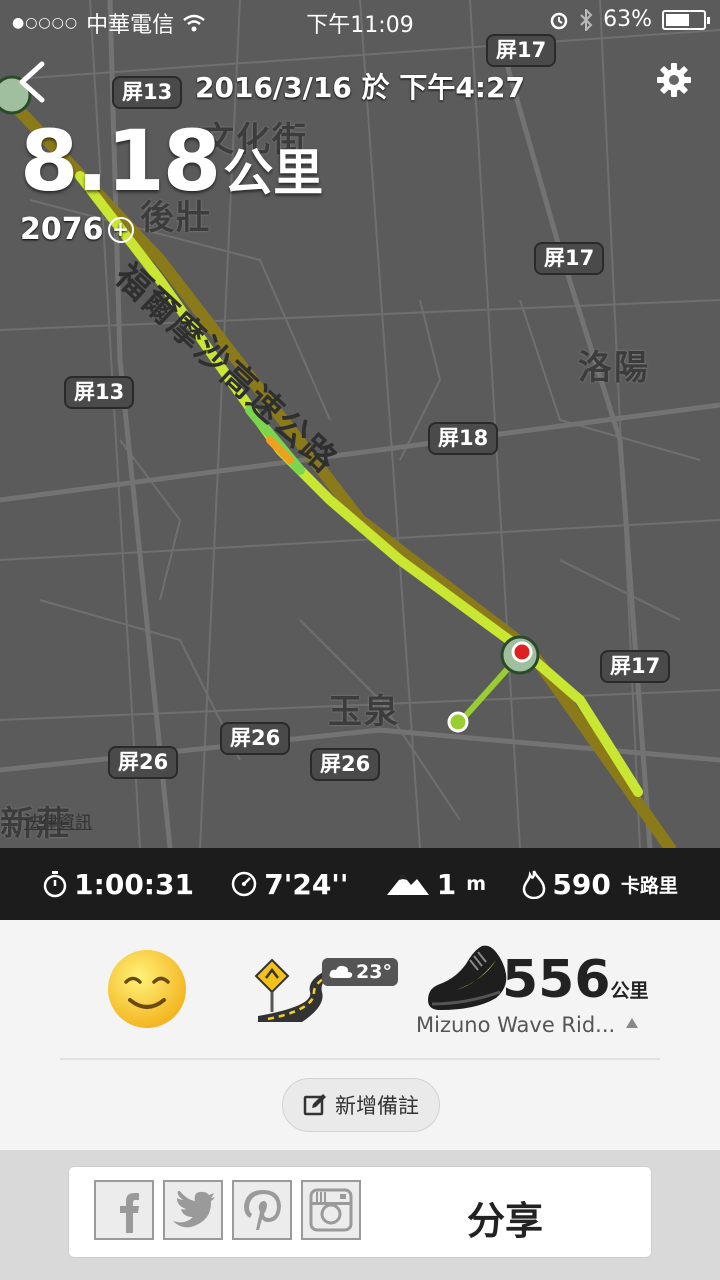 The height and width of the screenshot is (1280, 720). What do you see at coordinates (120, 229) in the screenshot?
I see `plus-icon: +` at bounding box center [120, 229].